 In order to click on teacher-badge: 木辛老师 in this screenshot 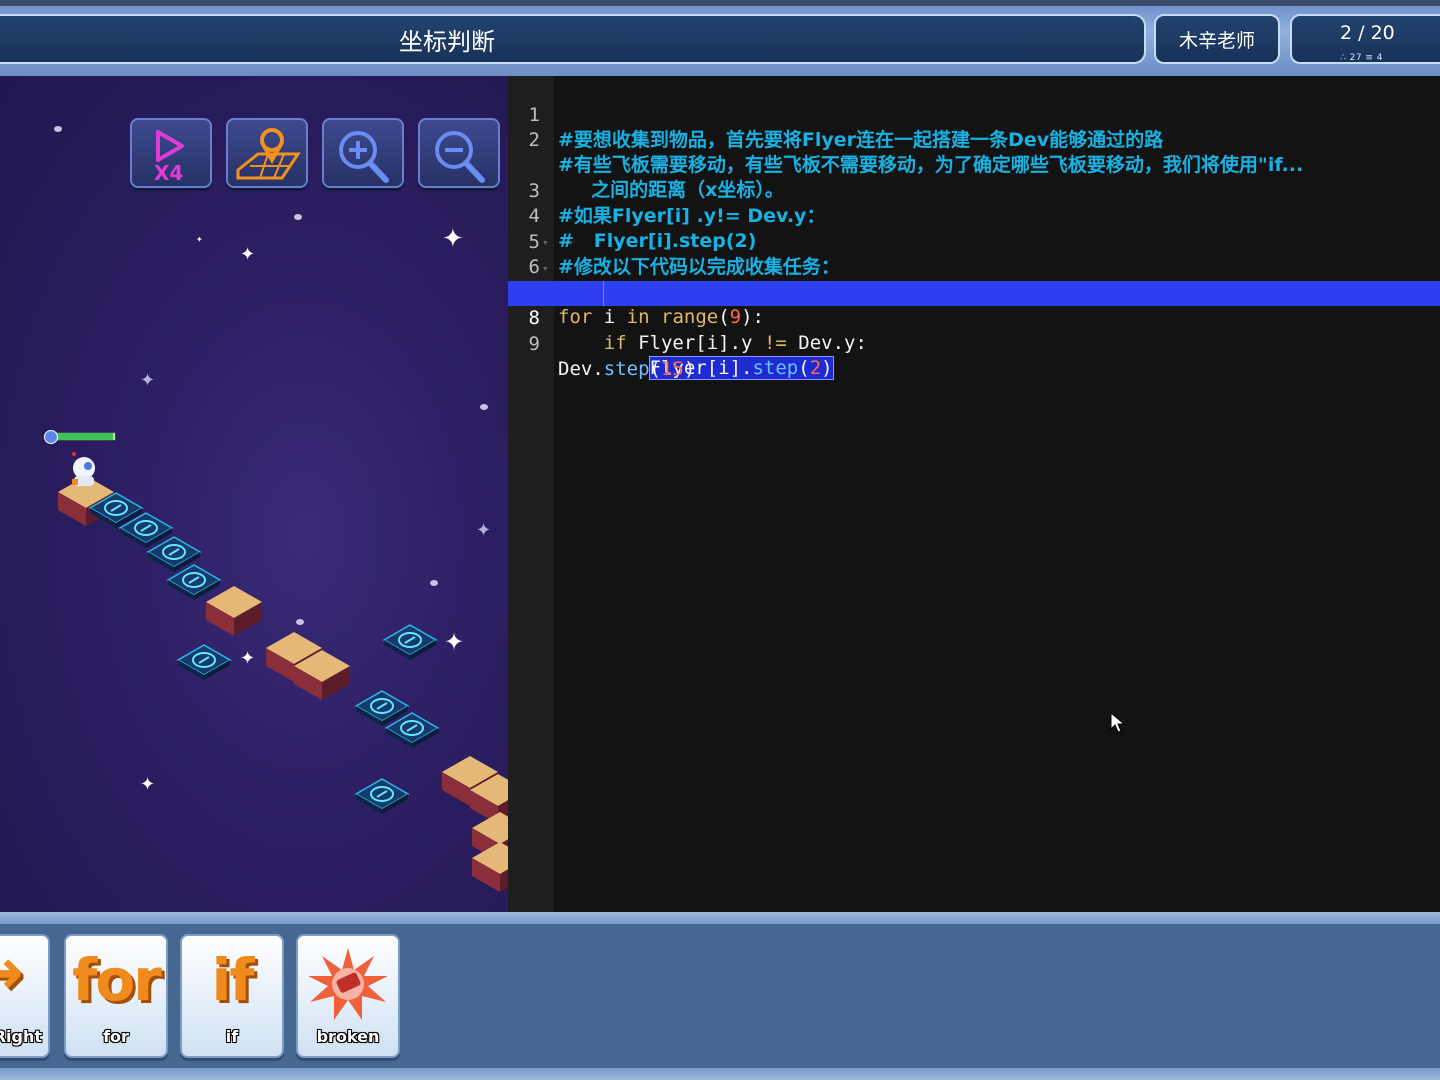, I will do `click(1217, 39)`.